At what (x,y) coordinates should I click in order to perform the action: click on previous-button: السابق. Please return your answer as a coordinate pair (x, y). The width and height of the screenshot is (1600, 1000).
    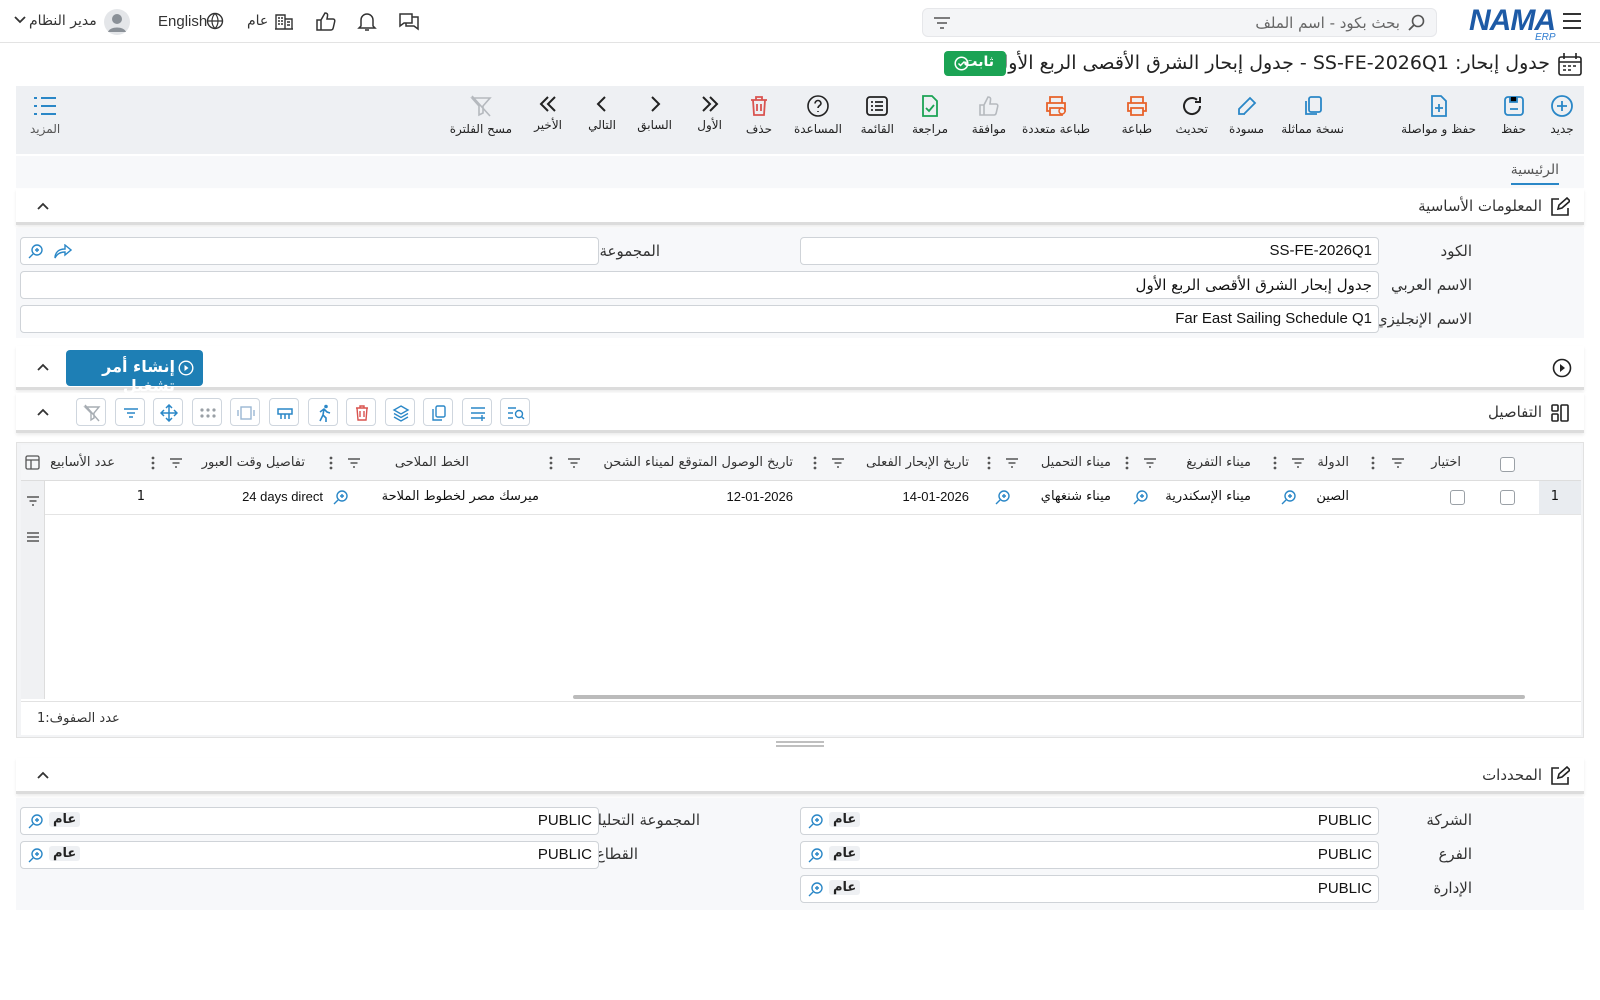
    Looking at the image, I should click on (654, 113).